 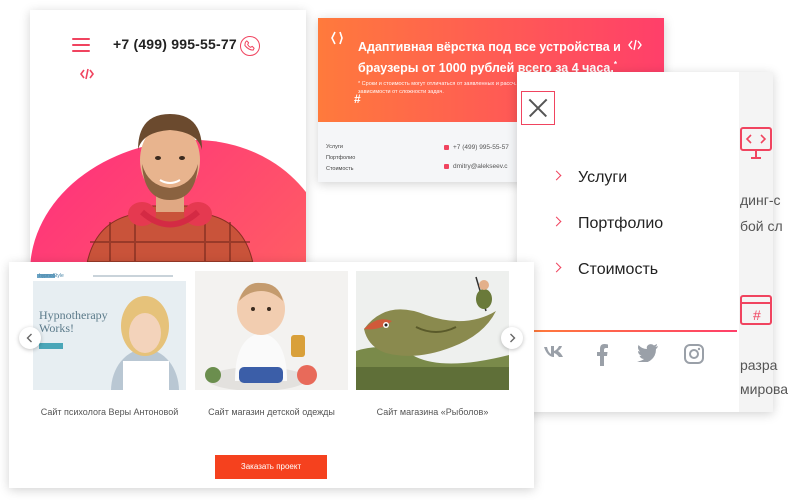 What do you see at coordinates (170, 191) in the screenshot?
I see `developer-photo` at bounding box center [170, 191].